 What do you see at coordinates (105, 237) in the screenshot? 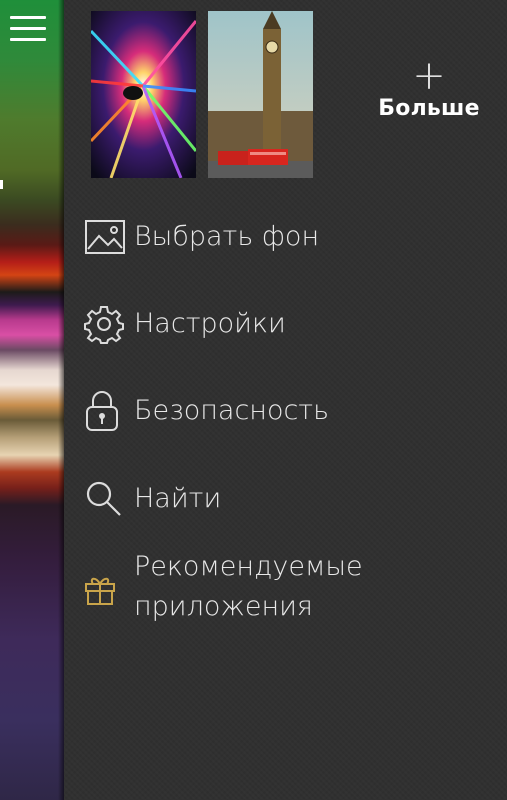
I see `image-icon` at bounding box center [105, 237].